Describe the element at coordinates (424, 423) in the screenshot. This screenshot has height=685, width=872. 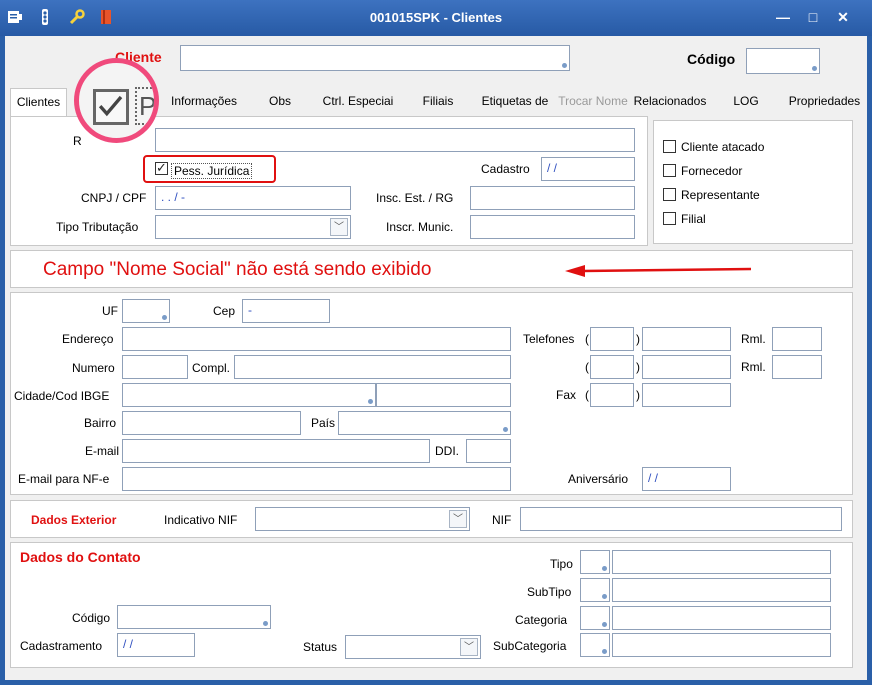
I see `pais-field` at that location.